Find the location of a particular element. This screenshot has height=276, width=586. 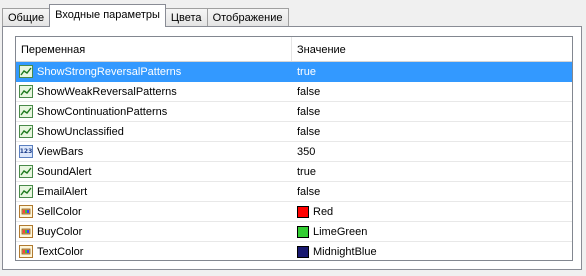

tab-colors: Цвета is located at coordinates (186, 17).